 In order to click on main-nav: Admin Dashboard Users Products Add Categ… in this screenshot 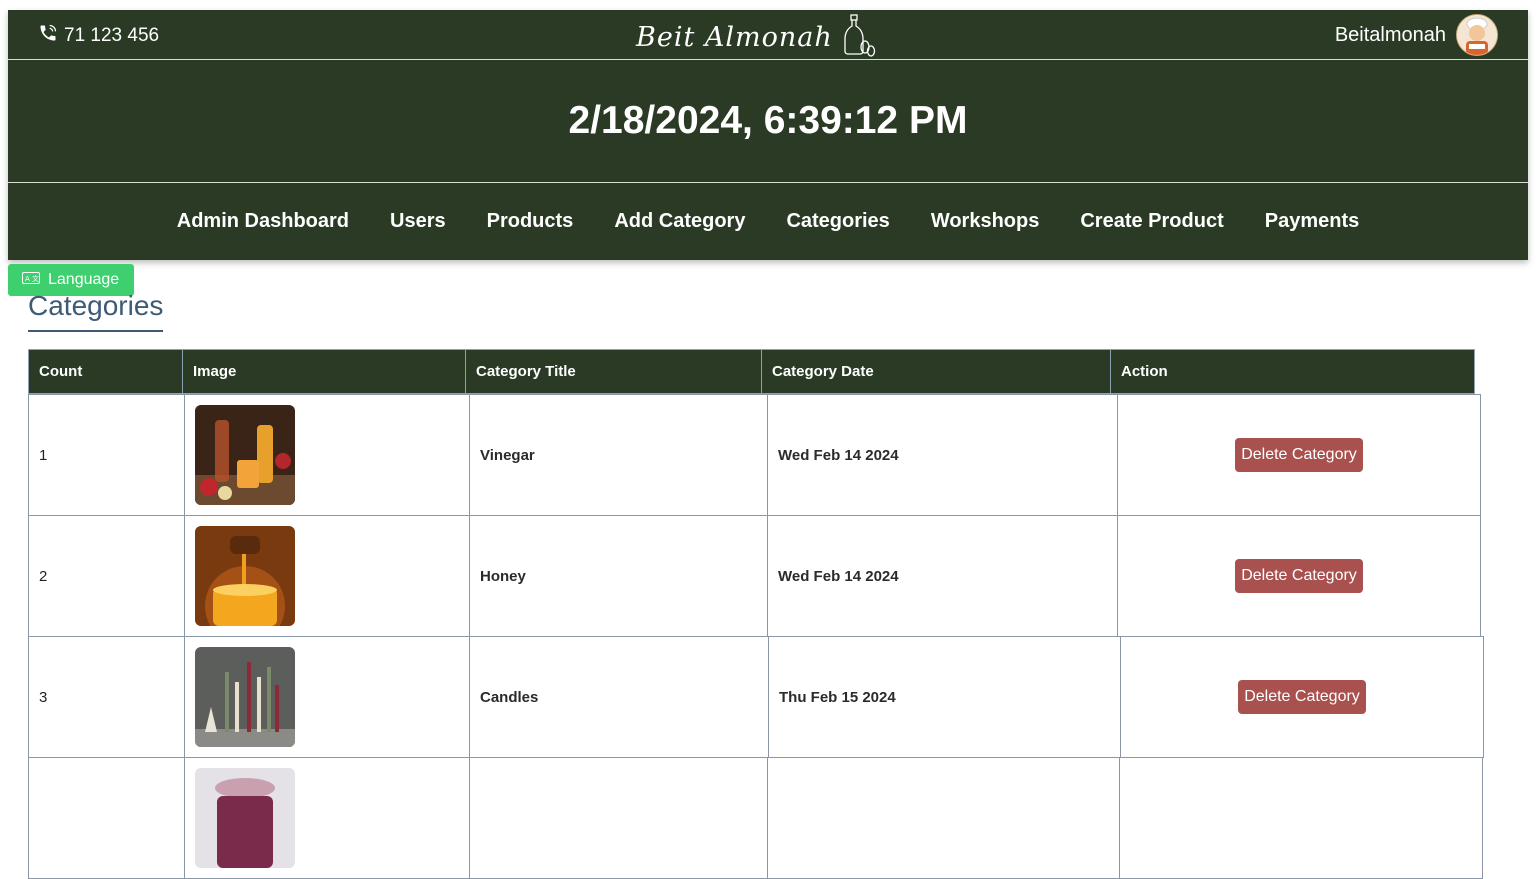, I will do `click(768, 221)`.